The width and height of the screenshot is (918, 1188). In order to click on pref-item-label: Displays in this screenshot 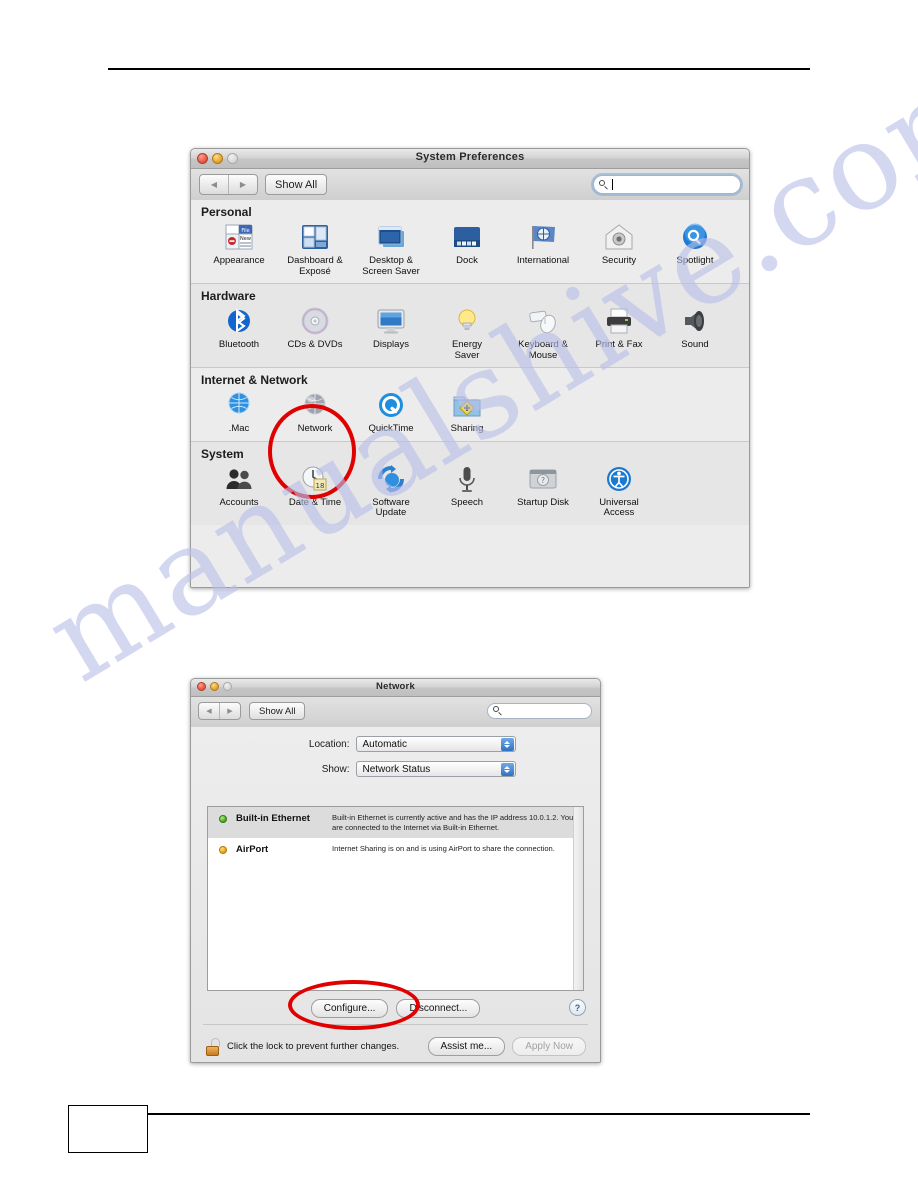, I will do `click(391, 344)`.